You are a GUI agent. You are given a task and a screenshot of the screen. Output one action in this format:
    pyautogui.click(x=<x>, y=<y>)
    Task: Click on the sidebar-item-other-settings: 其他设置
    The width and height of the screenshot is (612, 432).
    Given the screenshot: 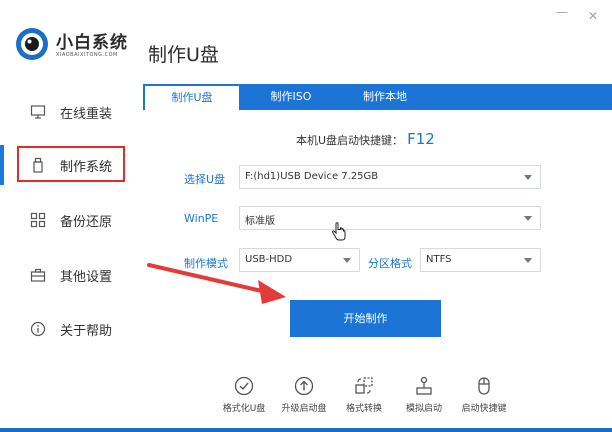 What is the action you would take?
    pyautogui.click(x=70, y=275)
    